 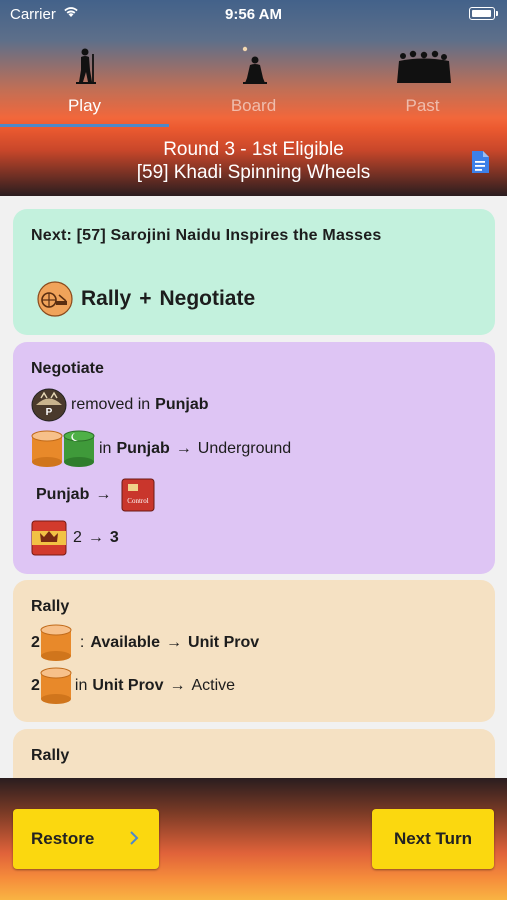 I want to click on tab-bar: Play Board Past, so click(x=253, y=87).